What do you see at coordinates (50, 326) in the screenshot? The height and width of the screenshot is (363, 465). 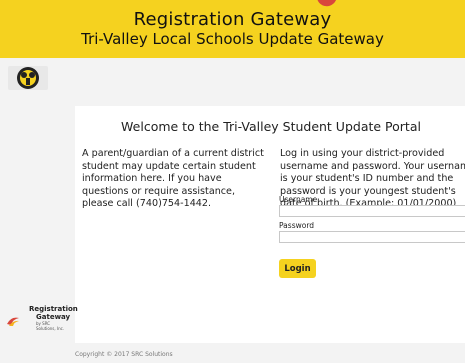 I see `footer-brand-by: by SRC Solutions, Inc.` at bounding box center [50, 326].